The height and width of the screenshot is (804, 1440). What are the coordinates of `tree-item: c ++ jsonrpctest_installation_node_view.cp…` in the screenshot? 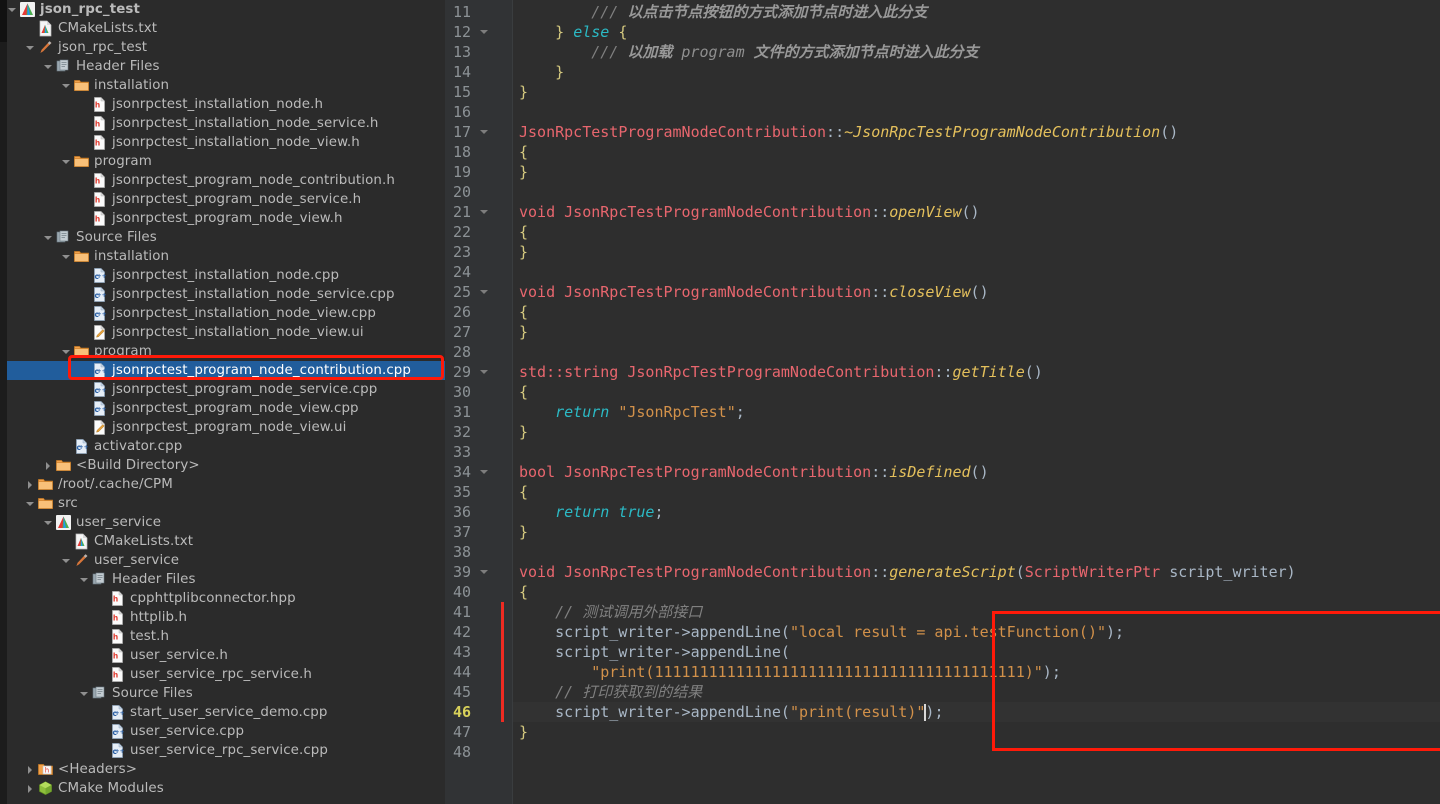 It's located at (226, 313).